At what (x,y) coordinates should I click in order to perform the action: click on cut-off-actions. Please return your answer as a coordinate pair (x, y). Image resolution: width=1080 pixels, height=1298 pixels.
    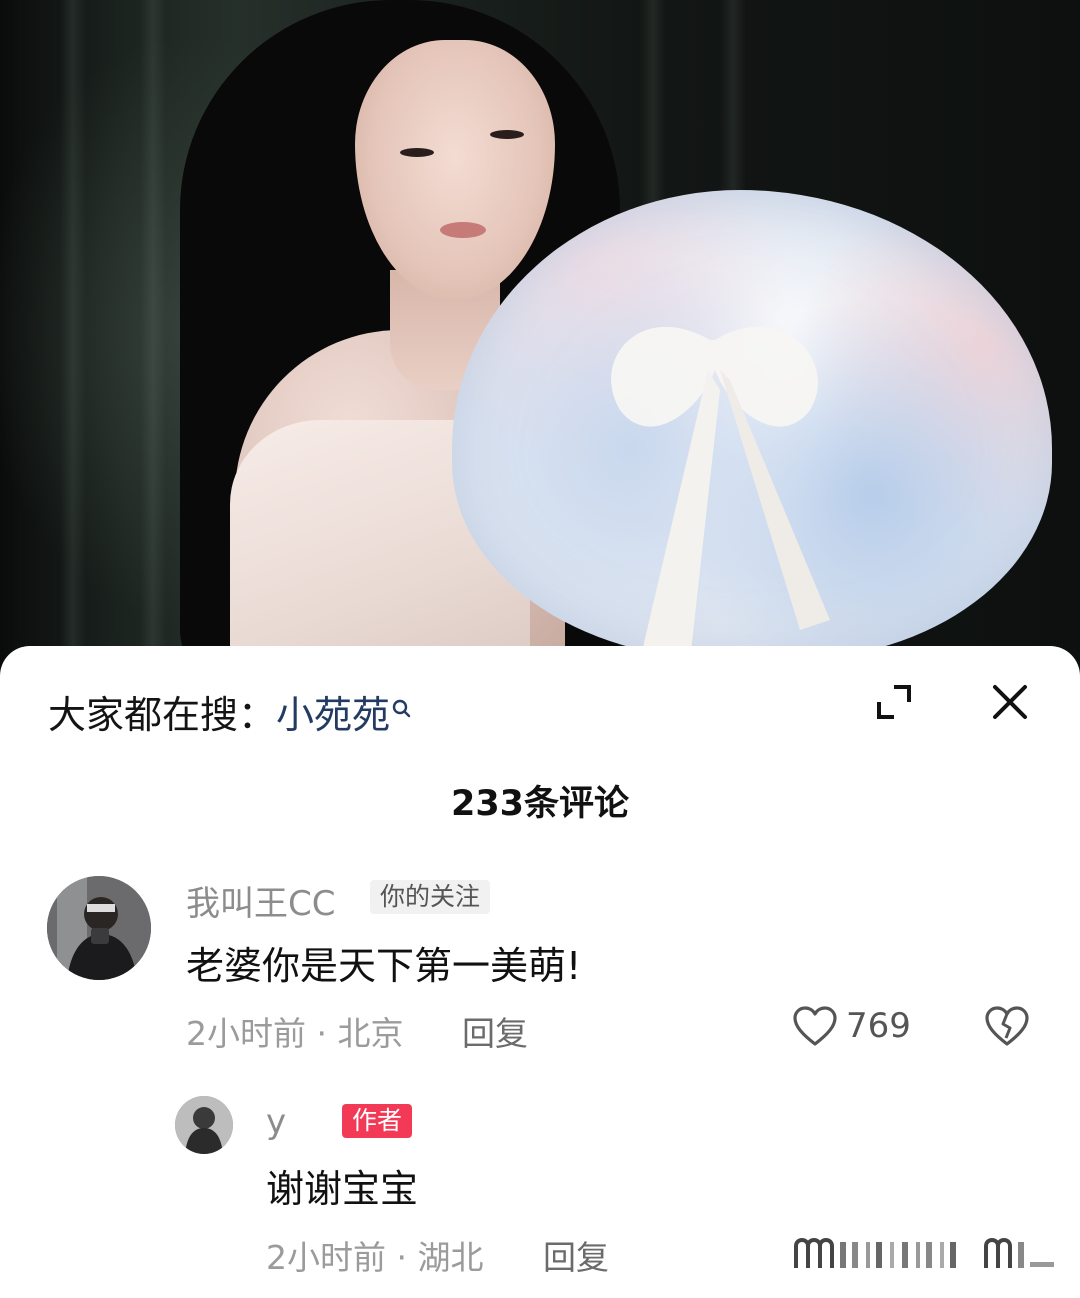
    Looking at the image, I should click on (925, 1256).